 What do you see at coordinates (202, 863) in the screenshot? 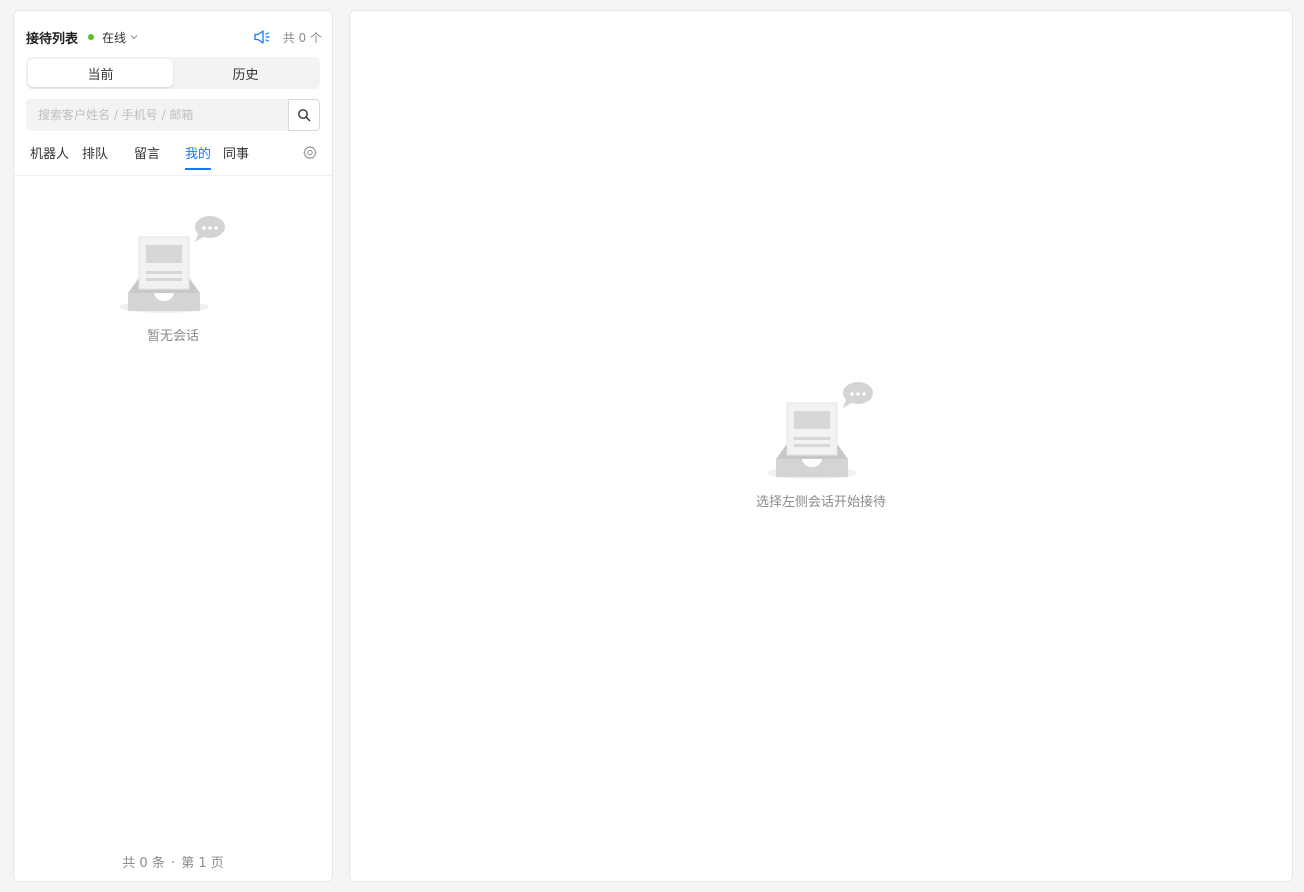
I see `current-page: 第 1 页` at bounding box center [202, 863].